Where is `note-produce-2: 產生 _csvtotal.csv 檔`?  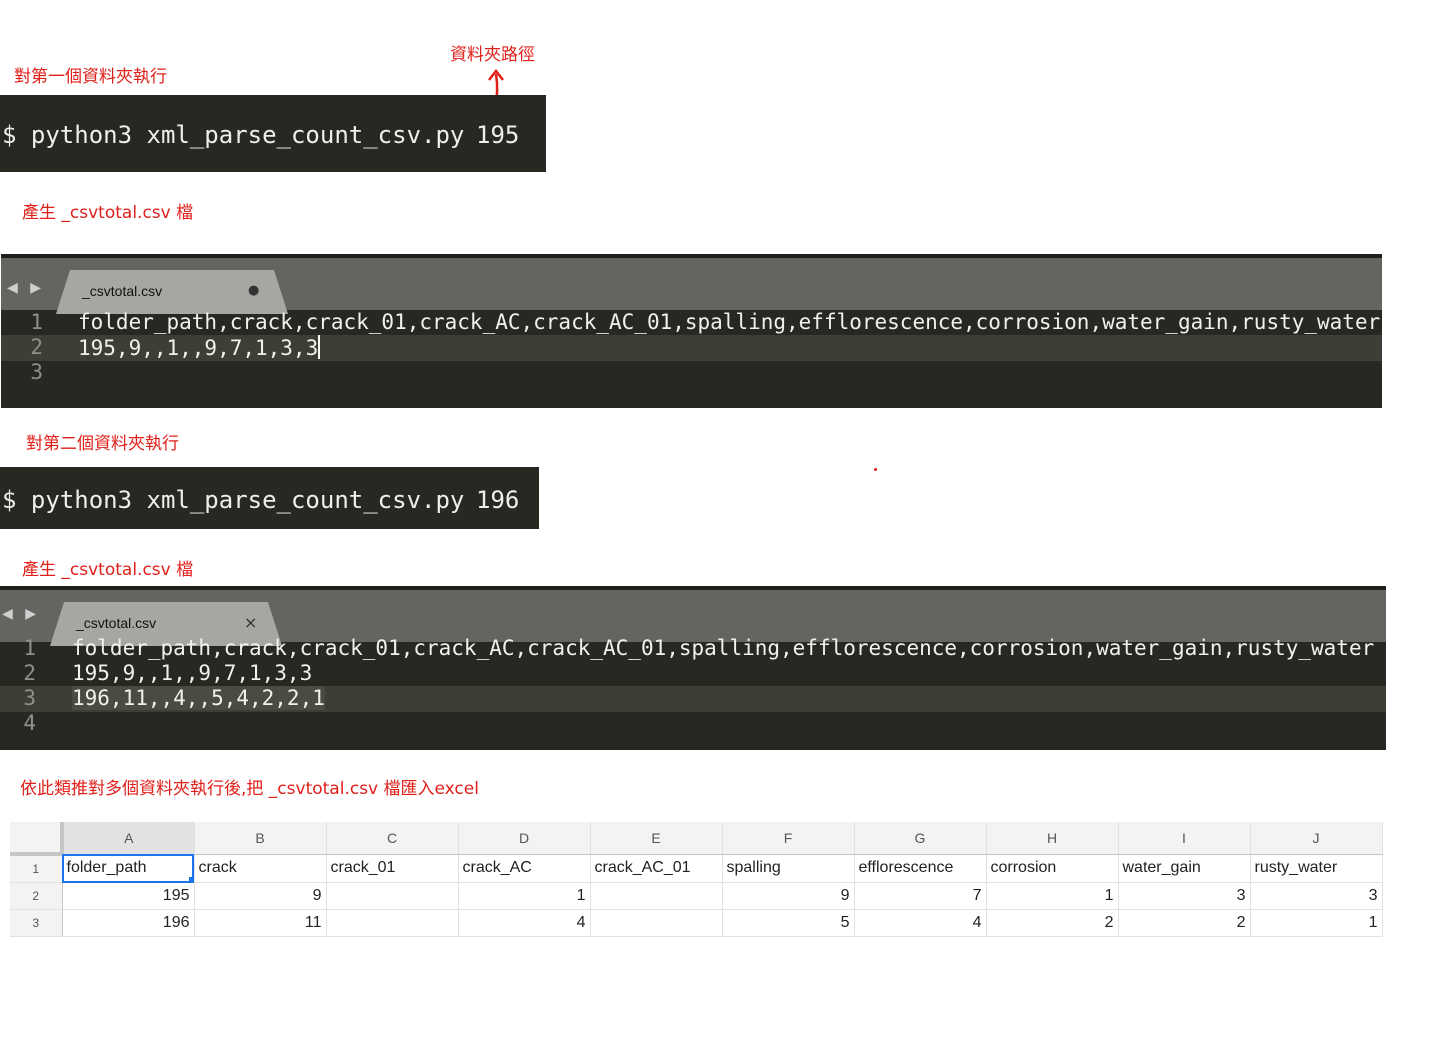
note-produce-2: 產生 _csvtotal.csv 檔 is located at coordinates (108, 570).